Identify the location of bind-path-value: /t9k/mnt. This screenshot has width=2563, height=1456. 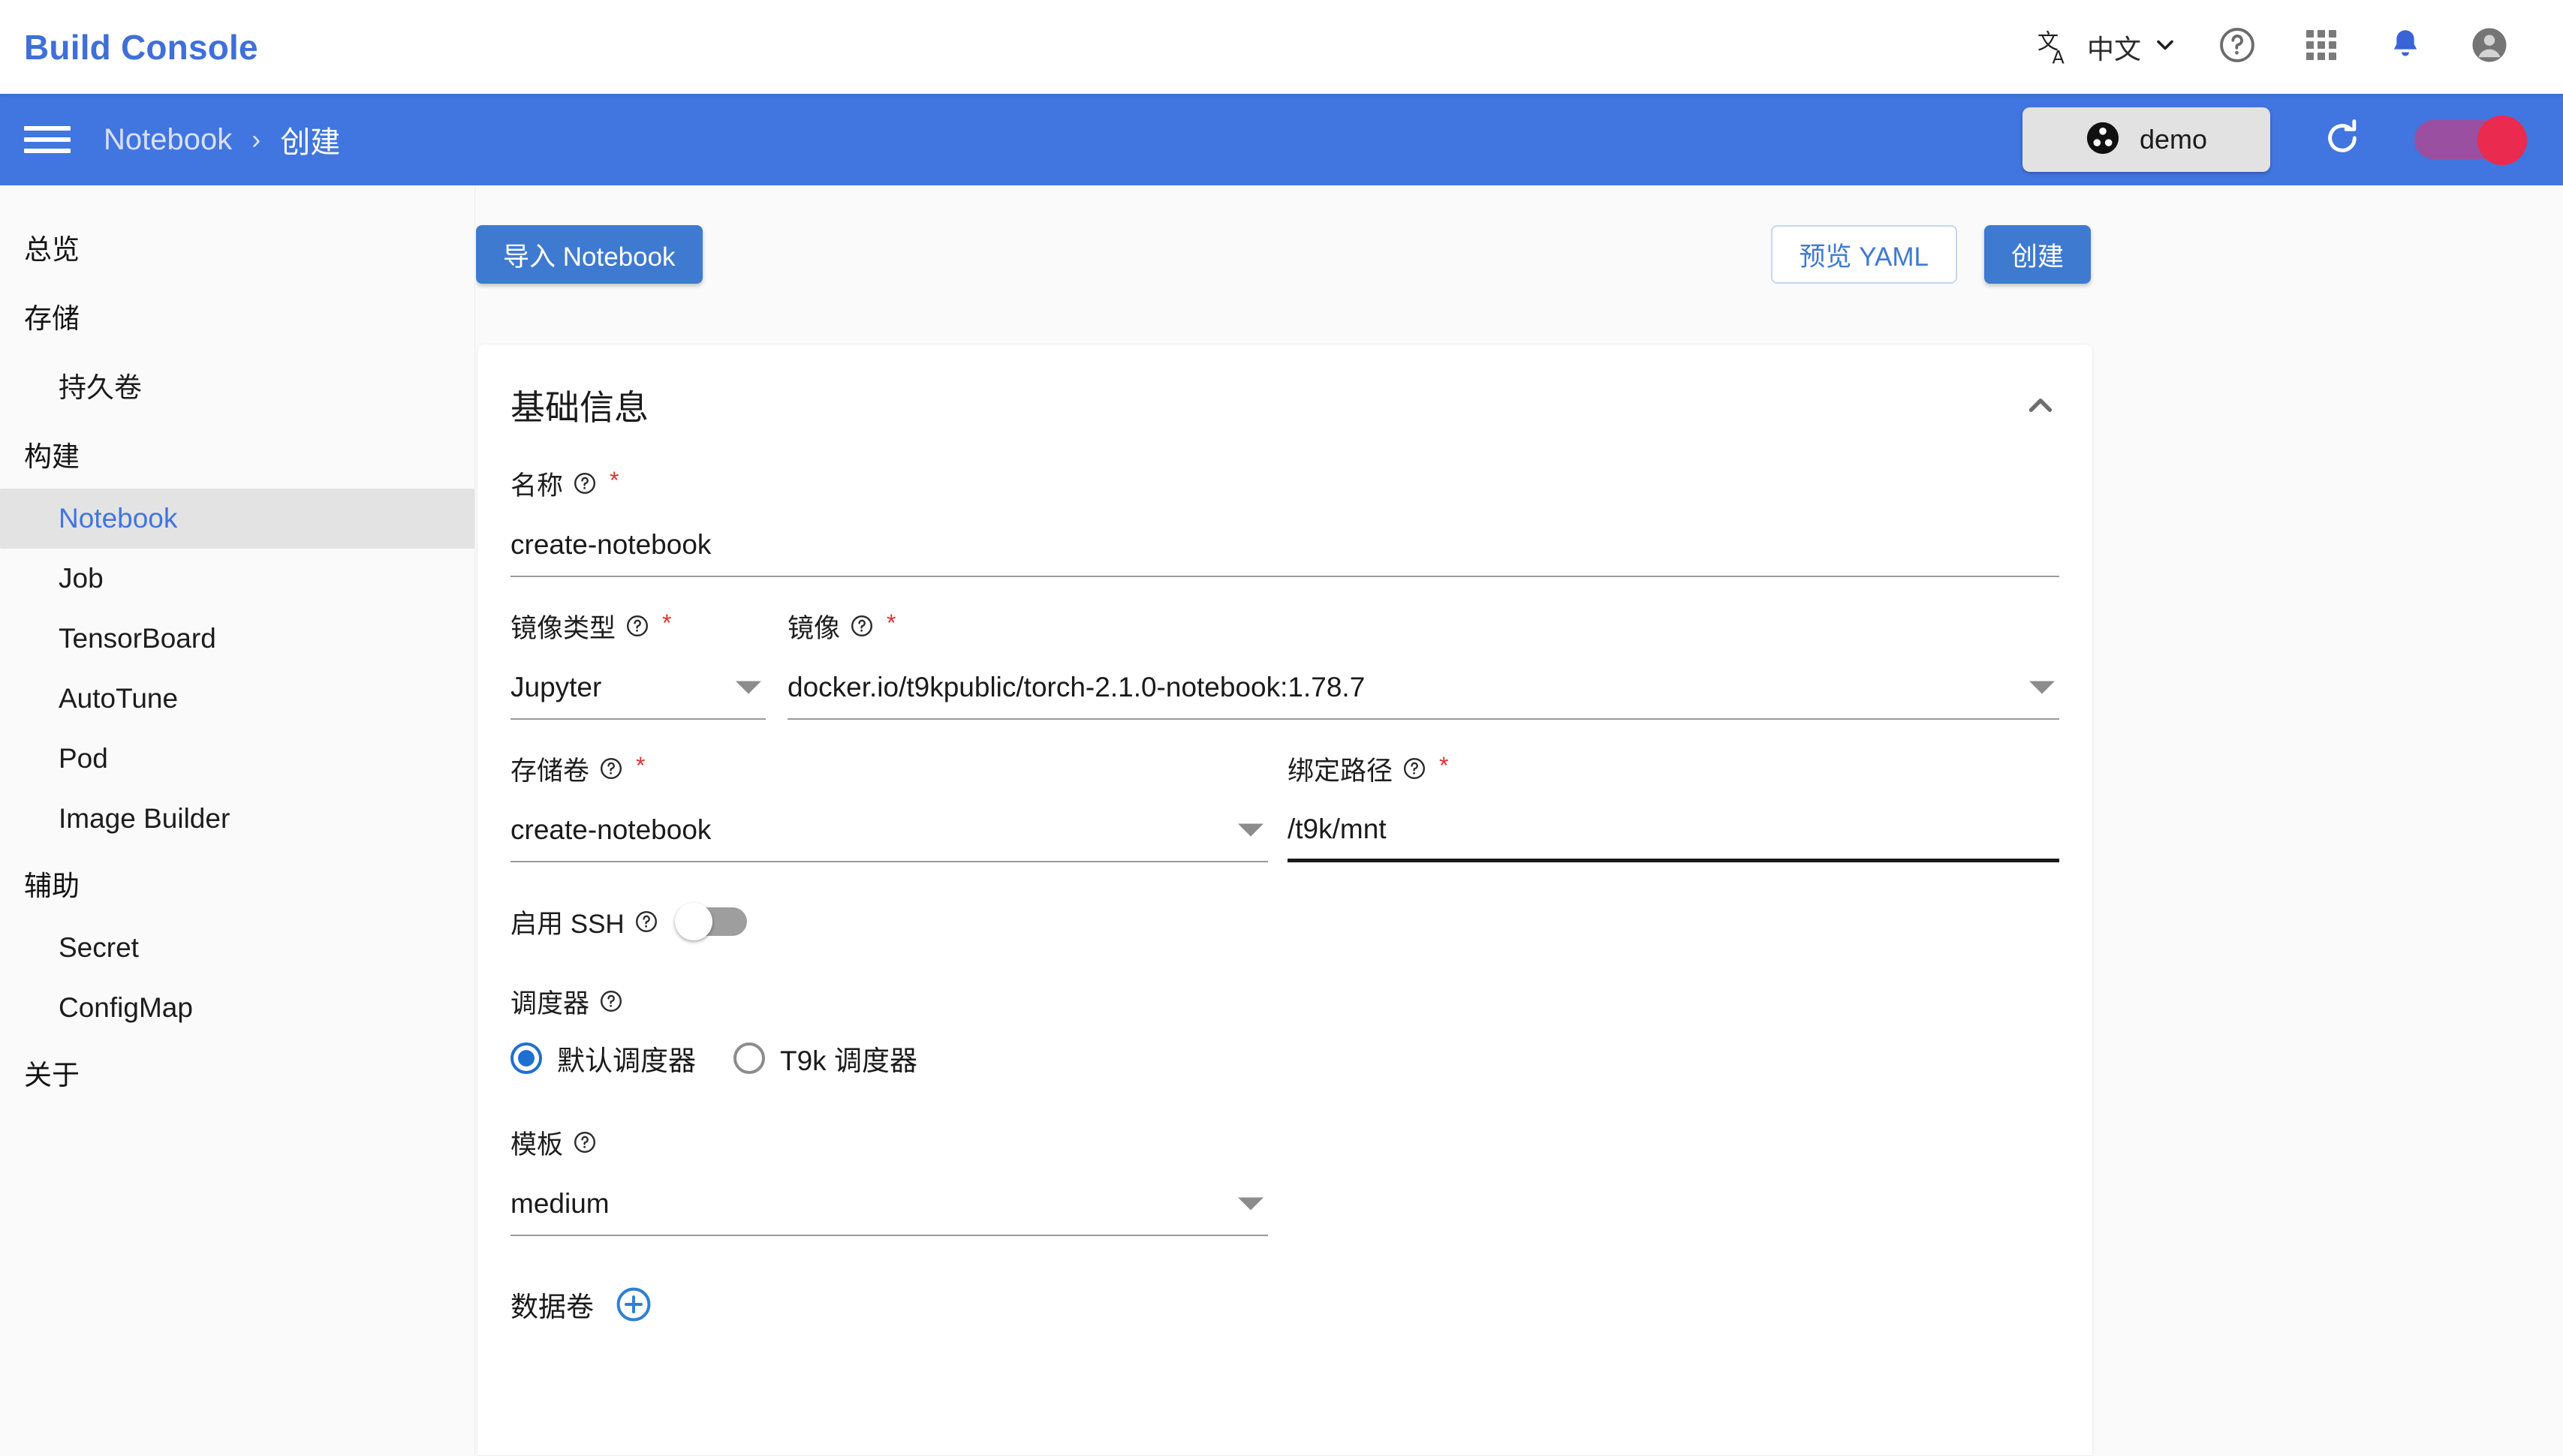
(1337, 828).